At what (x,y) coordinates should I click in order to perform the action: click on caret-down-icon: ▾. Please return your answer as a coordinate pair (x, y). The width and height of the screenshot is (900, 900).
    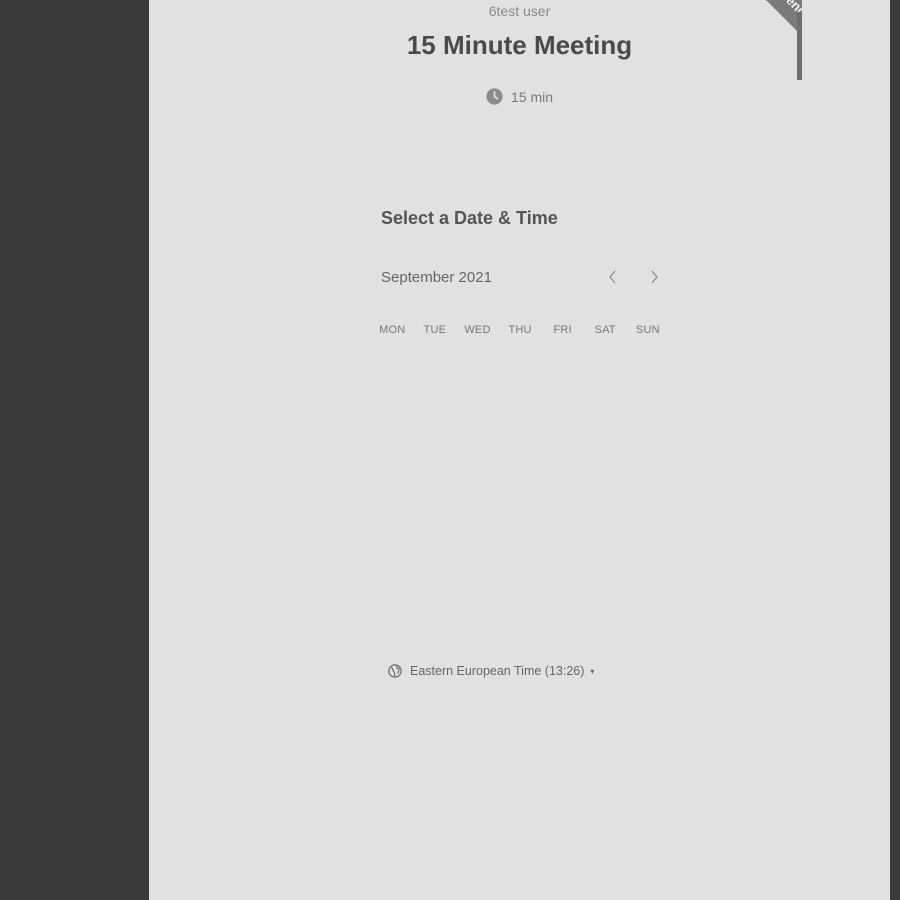
    Looking at the image, I should click on (592, 671).